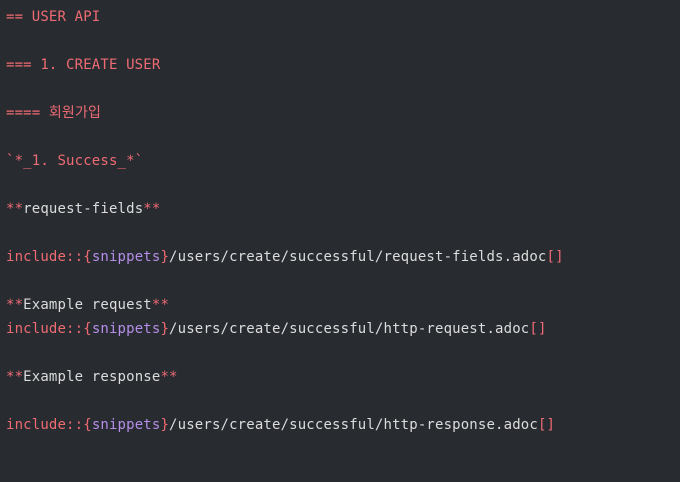 This screenshot has height=482, width=680. I want to click on heading-user-api: == USER API, so click(53, 17).